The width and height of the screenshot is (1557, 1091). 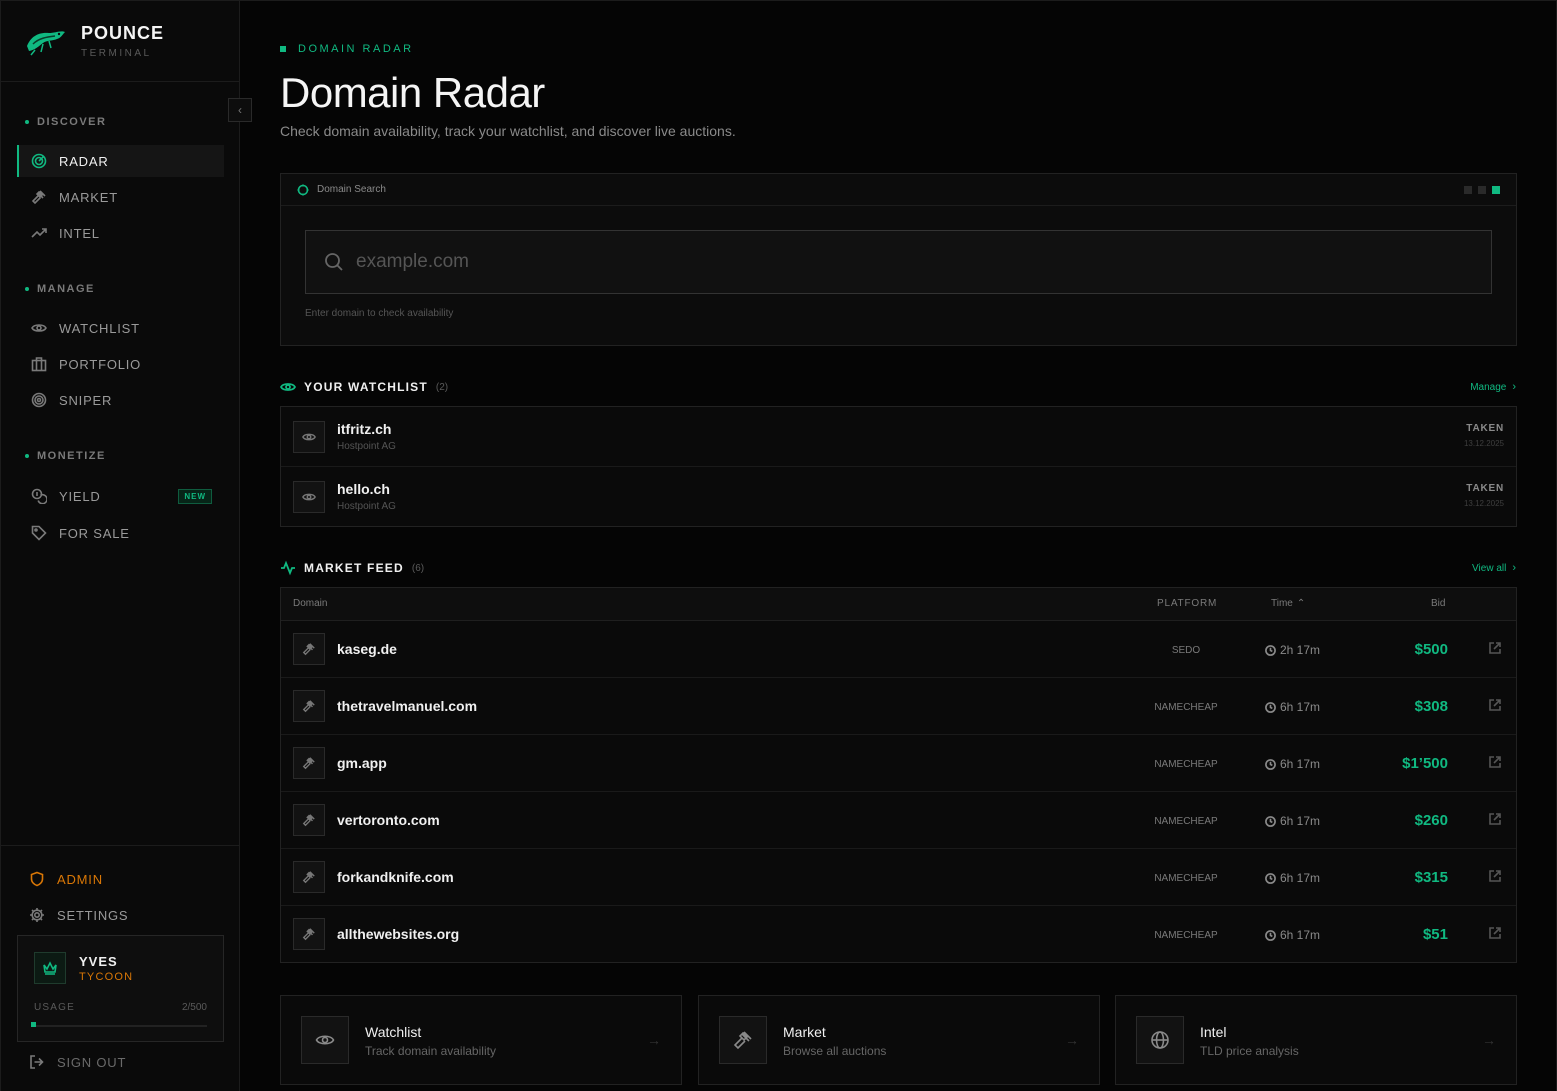 What do you see at coordinates (898, 877) in the screenshot?
I see `table-row: forkandknife.com NAMECHEAP 6h 17m $315` at bounding box center [898, 877].